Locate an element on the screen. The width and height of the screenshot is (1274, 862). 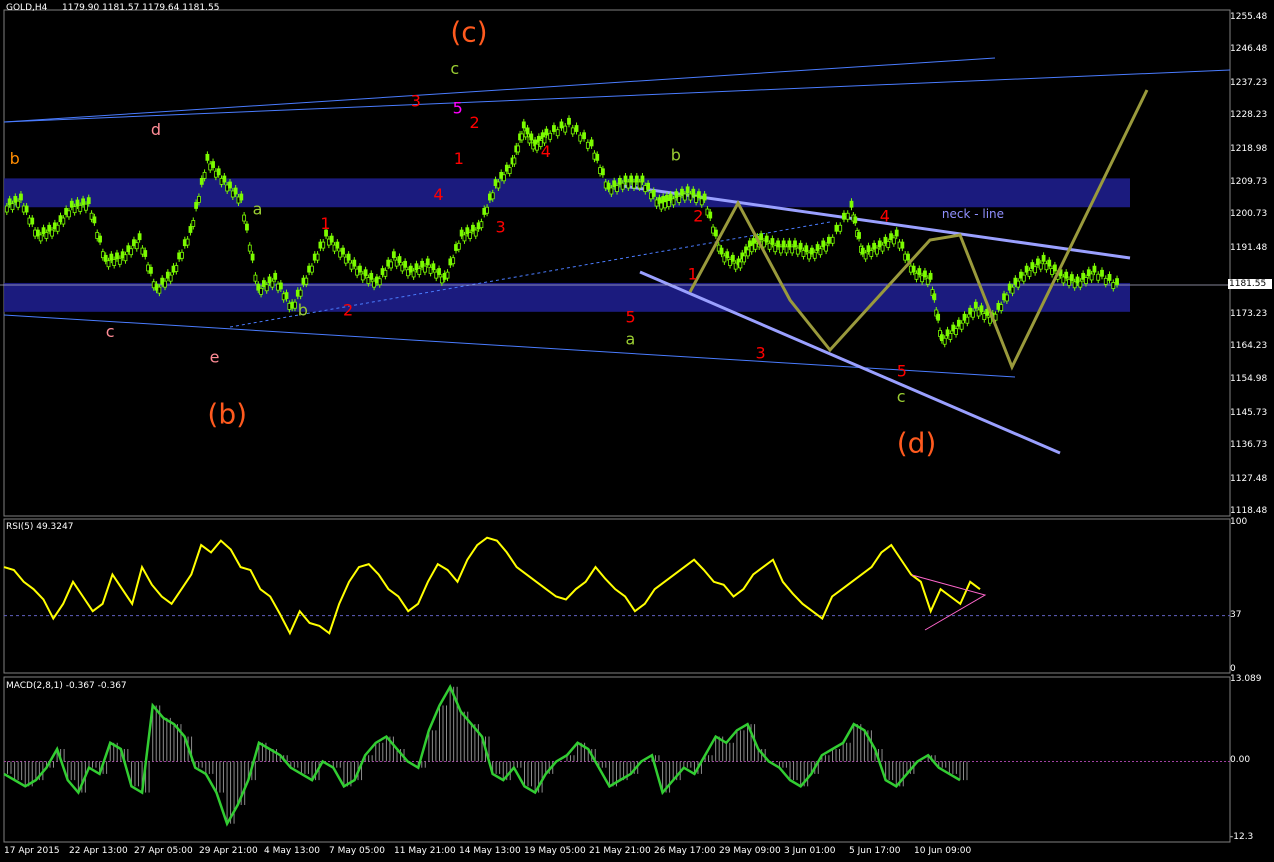
macd-tick-label: 0.00 is located at coordinates (1240, 760).